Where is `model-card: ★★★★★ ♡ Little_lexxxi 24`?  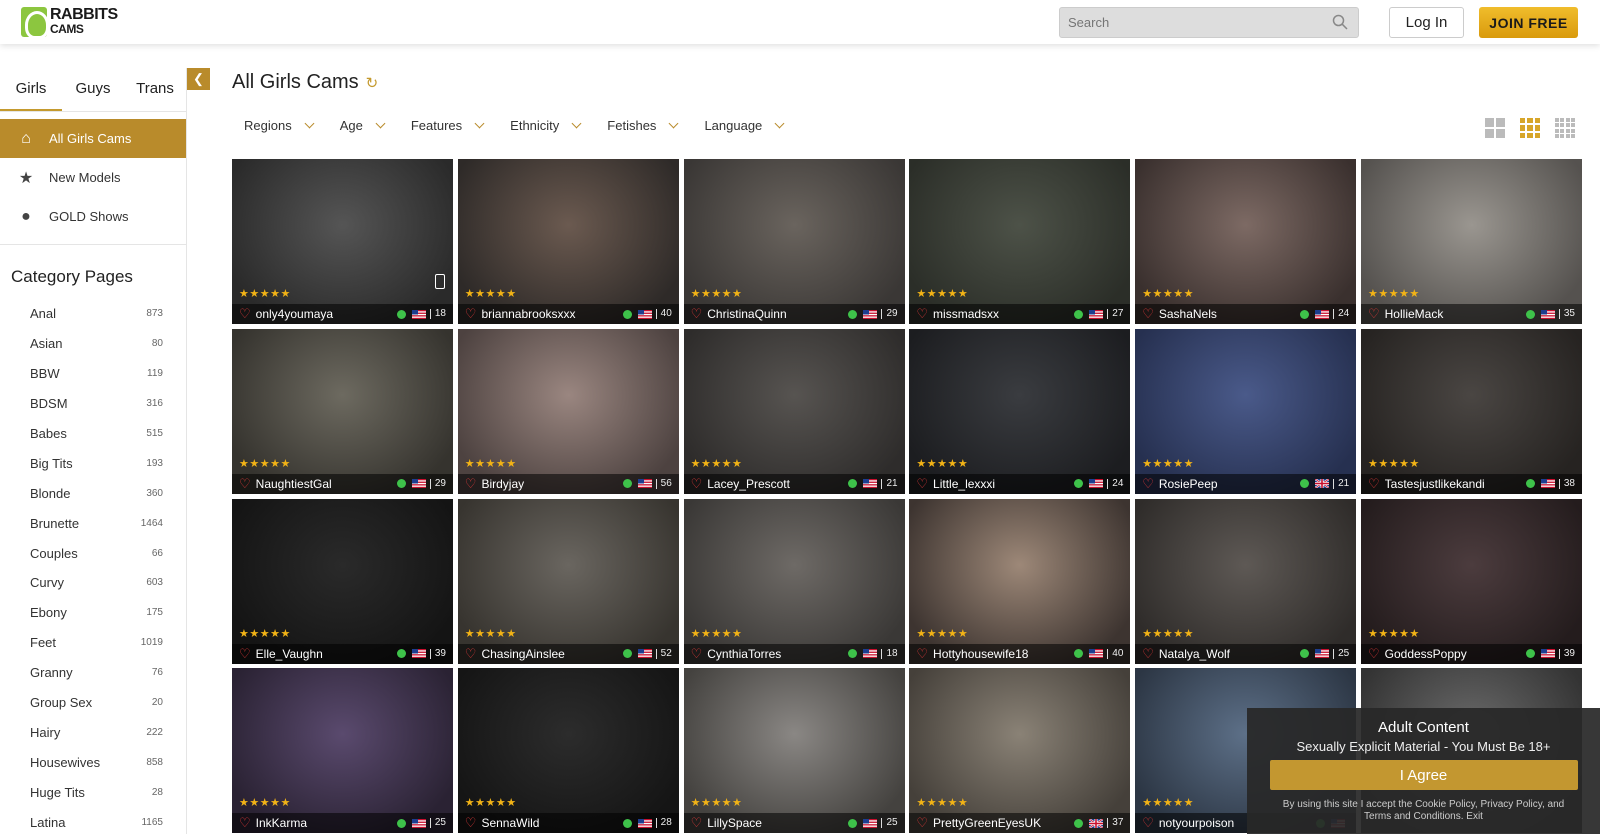 model-card: ★★★★★ ♡ Little_lexxxi 24 is located at coordinates (1020, 411).